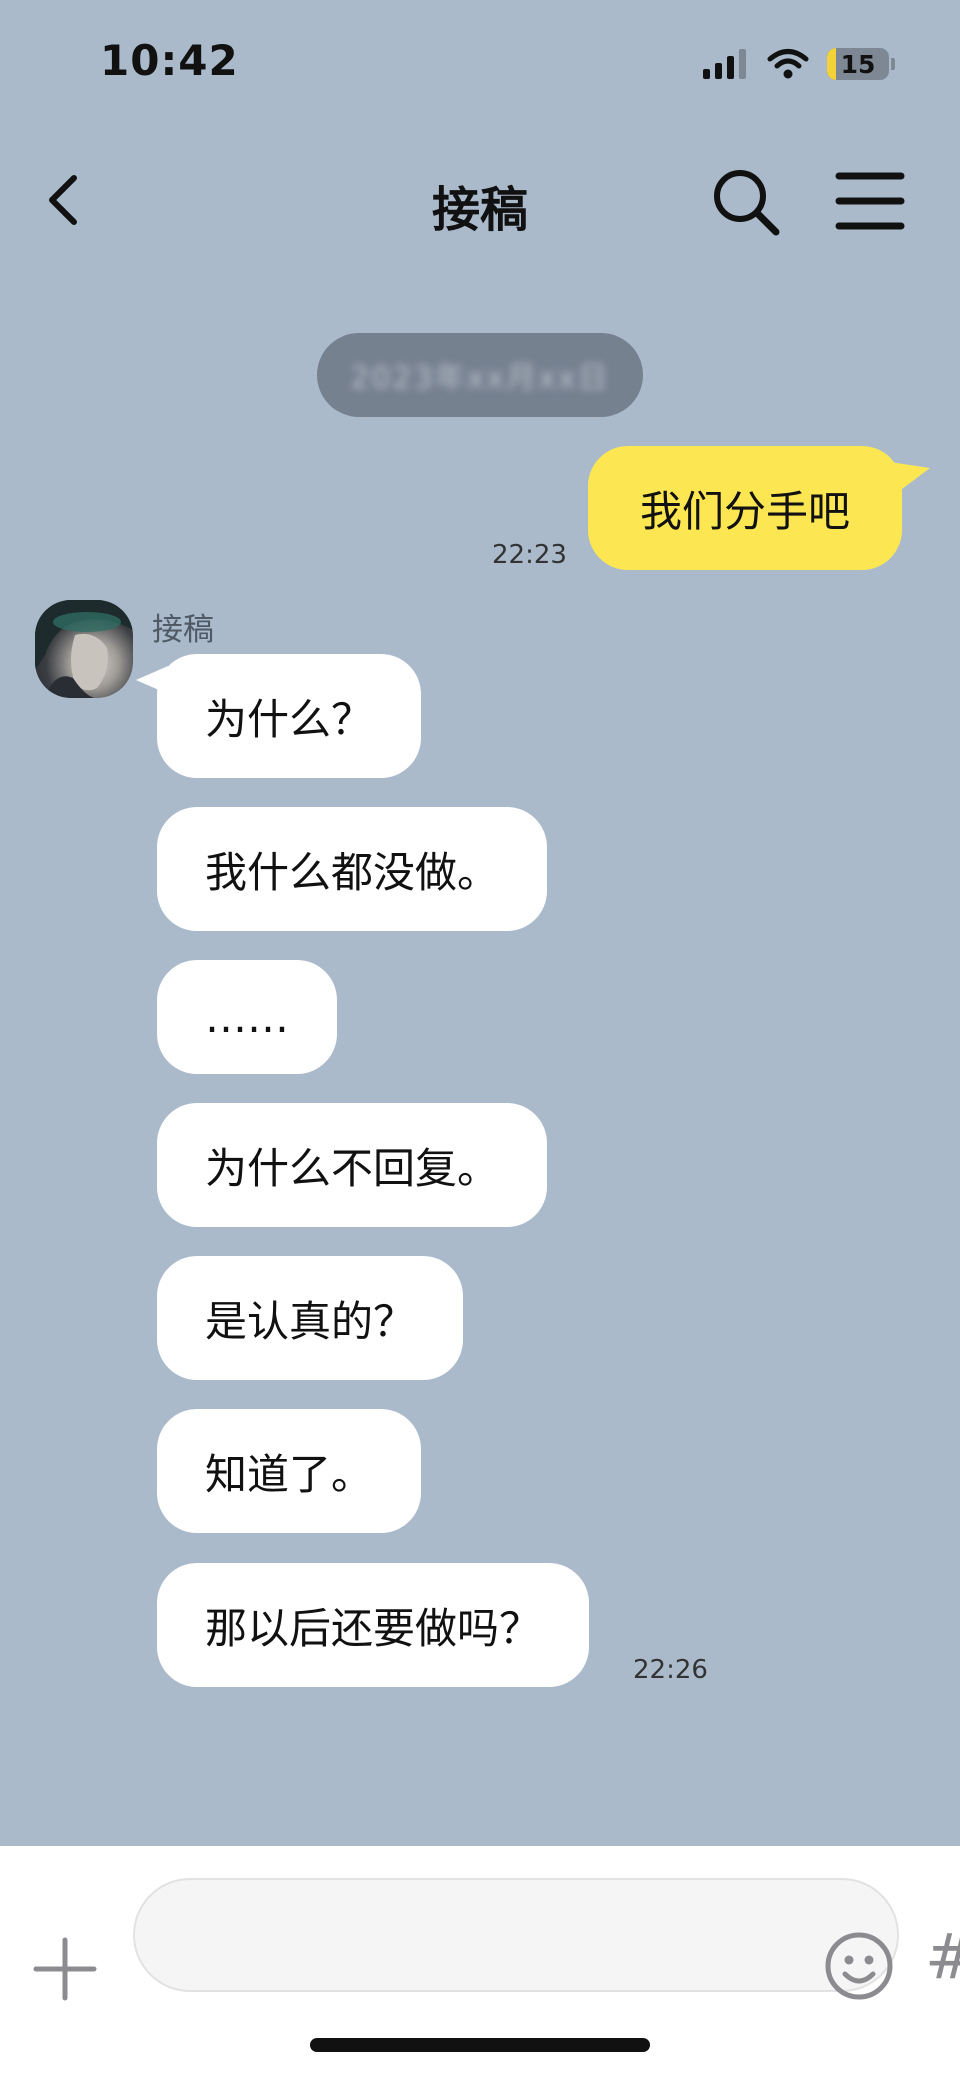  I want to click on smiley-icon, so click(859, 1966).